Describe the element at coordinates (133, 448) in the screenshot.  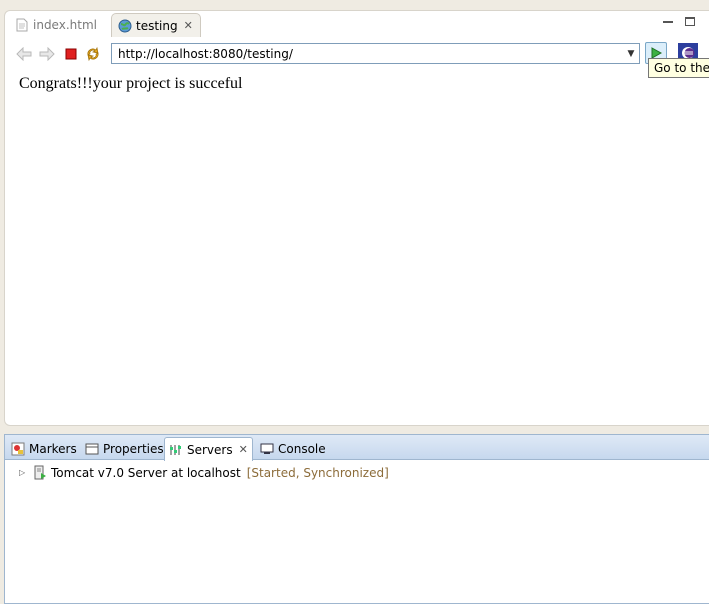
I see `tab-label: Properties` at that location.